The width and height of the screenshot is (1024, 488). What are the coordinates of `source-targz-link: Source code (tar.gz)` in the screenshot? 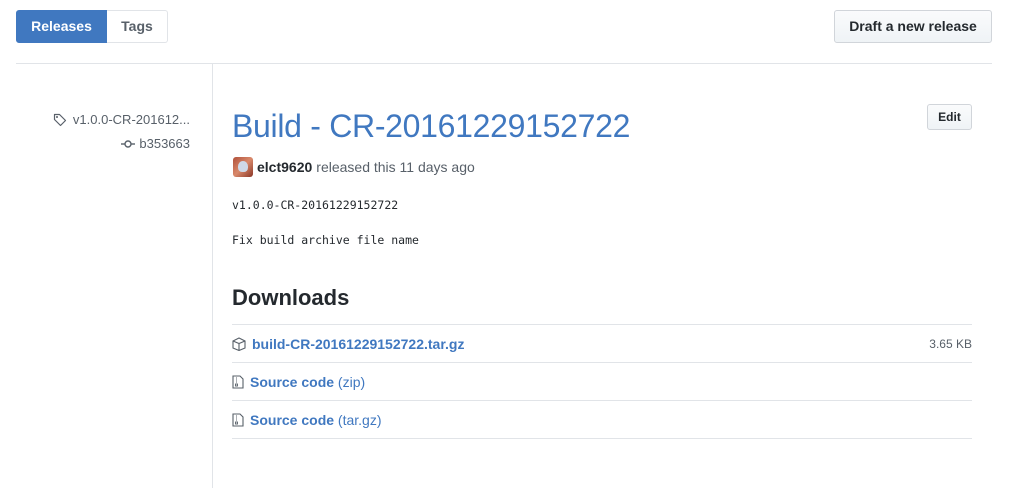 It's located at (316, 420).